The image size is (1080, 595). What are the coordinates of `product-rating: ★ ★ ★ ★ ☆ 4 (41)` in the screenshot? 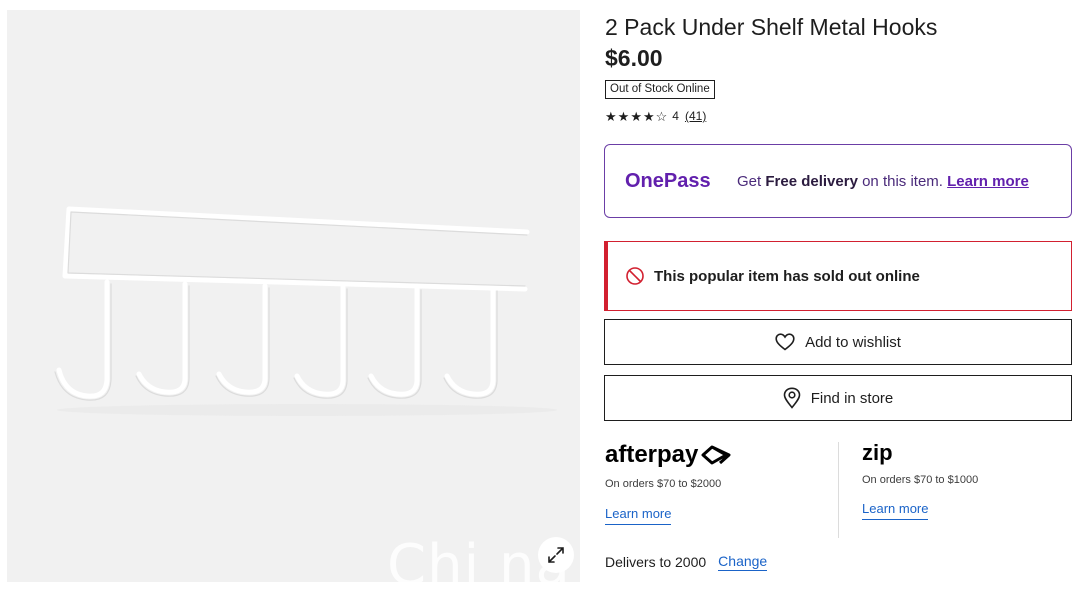 It's located at (655, 116).